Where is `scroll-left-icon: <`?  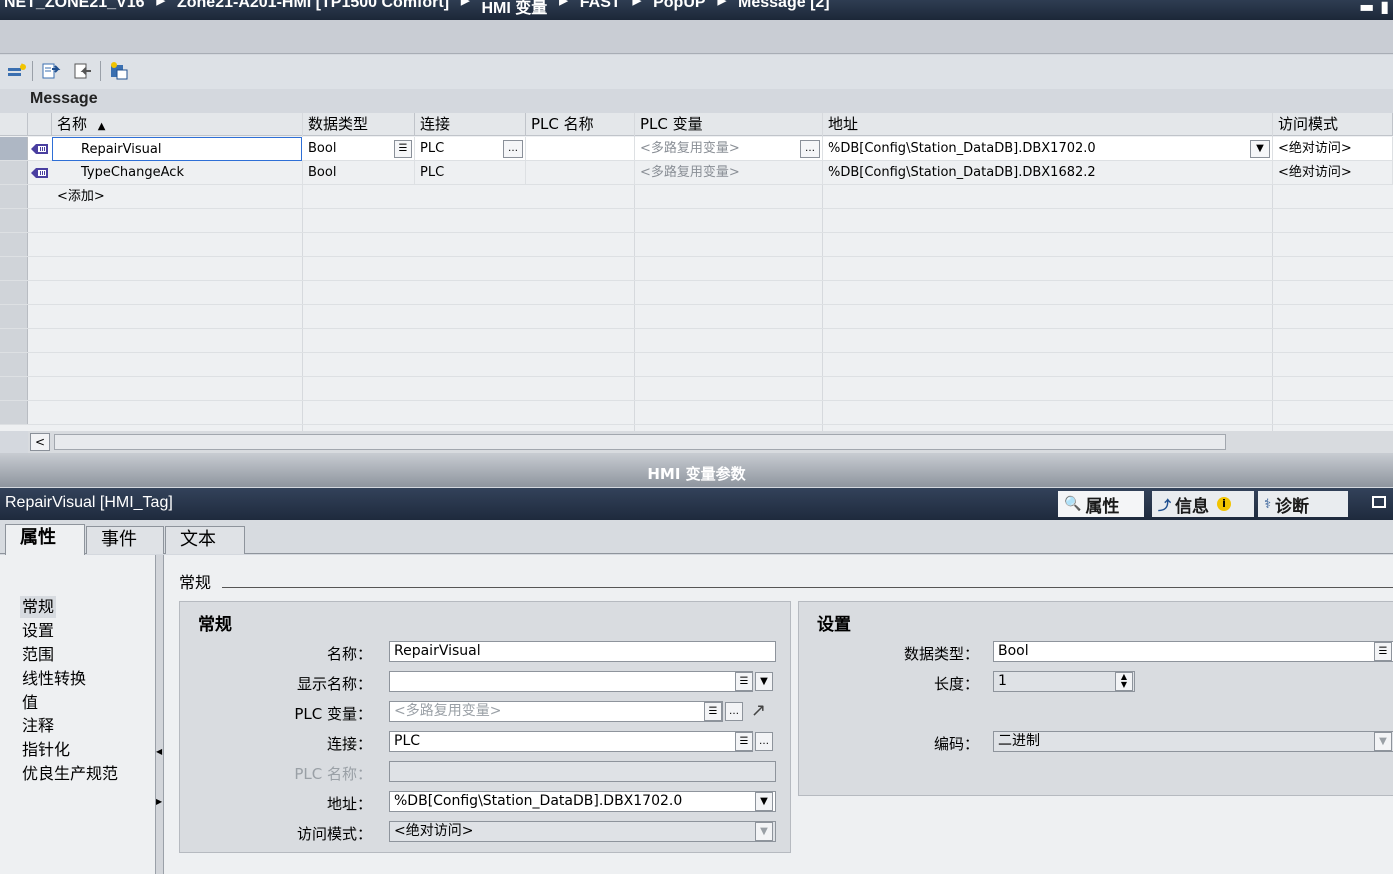
scroll-left-icon: < is located at coordinates (40, 442).